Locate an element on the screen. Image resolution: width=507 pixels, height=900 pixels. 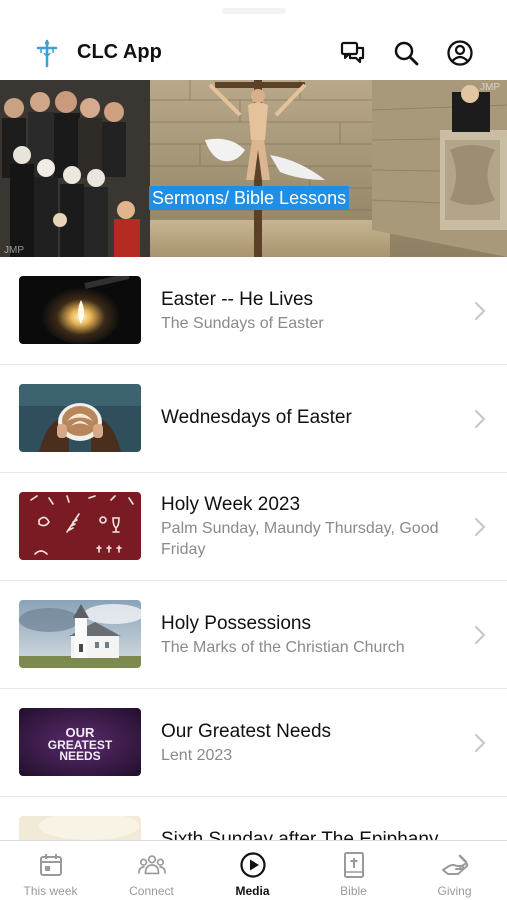
tab-giving: Giving is located at coordinates (454, 870).